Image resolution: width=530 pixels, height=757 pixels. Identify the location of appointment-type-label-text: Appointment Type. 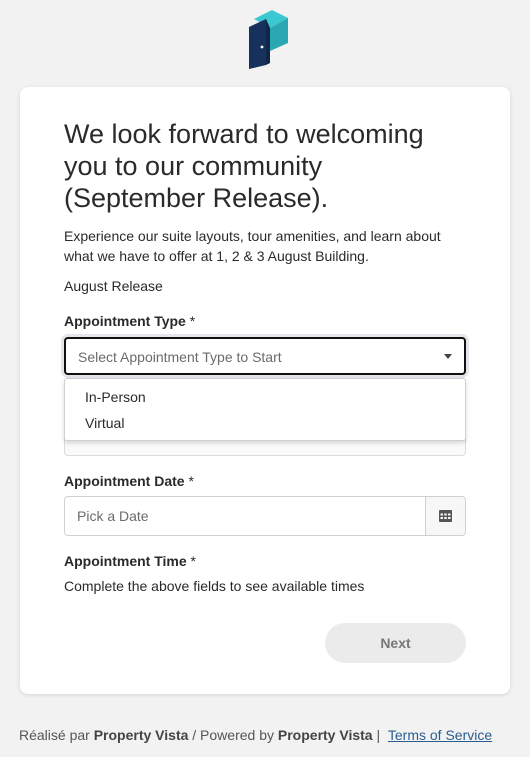
(125, 321).